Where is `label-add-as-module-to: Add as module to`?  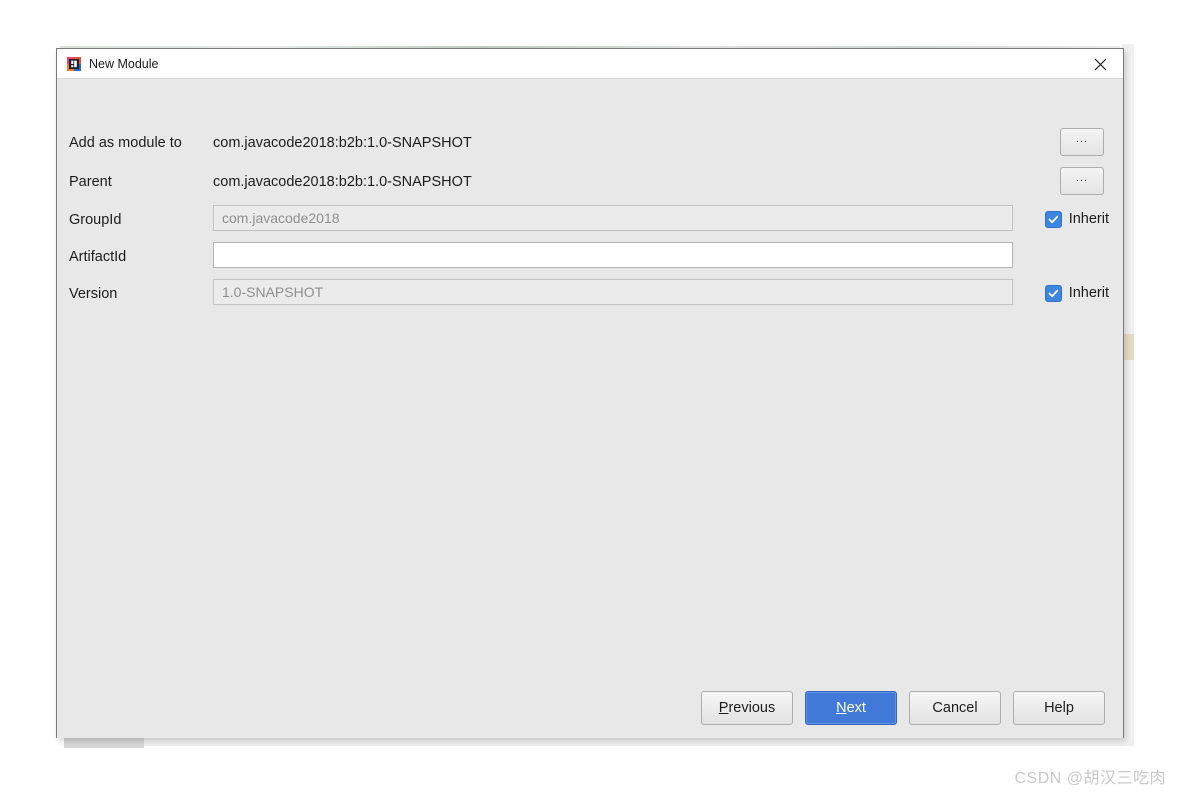
label-add-as-module-to: Add as module to is located at coordinates (125, 143).